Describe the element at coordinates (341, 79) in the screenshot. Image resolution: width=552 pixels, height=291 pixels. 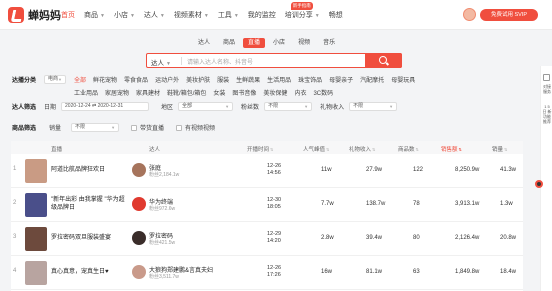
I see `category-item: 母婴亲子` at that location.